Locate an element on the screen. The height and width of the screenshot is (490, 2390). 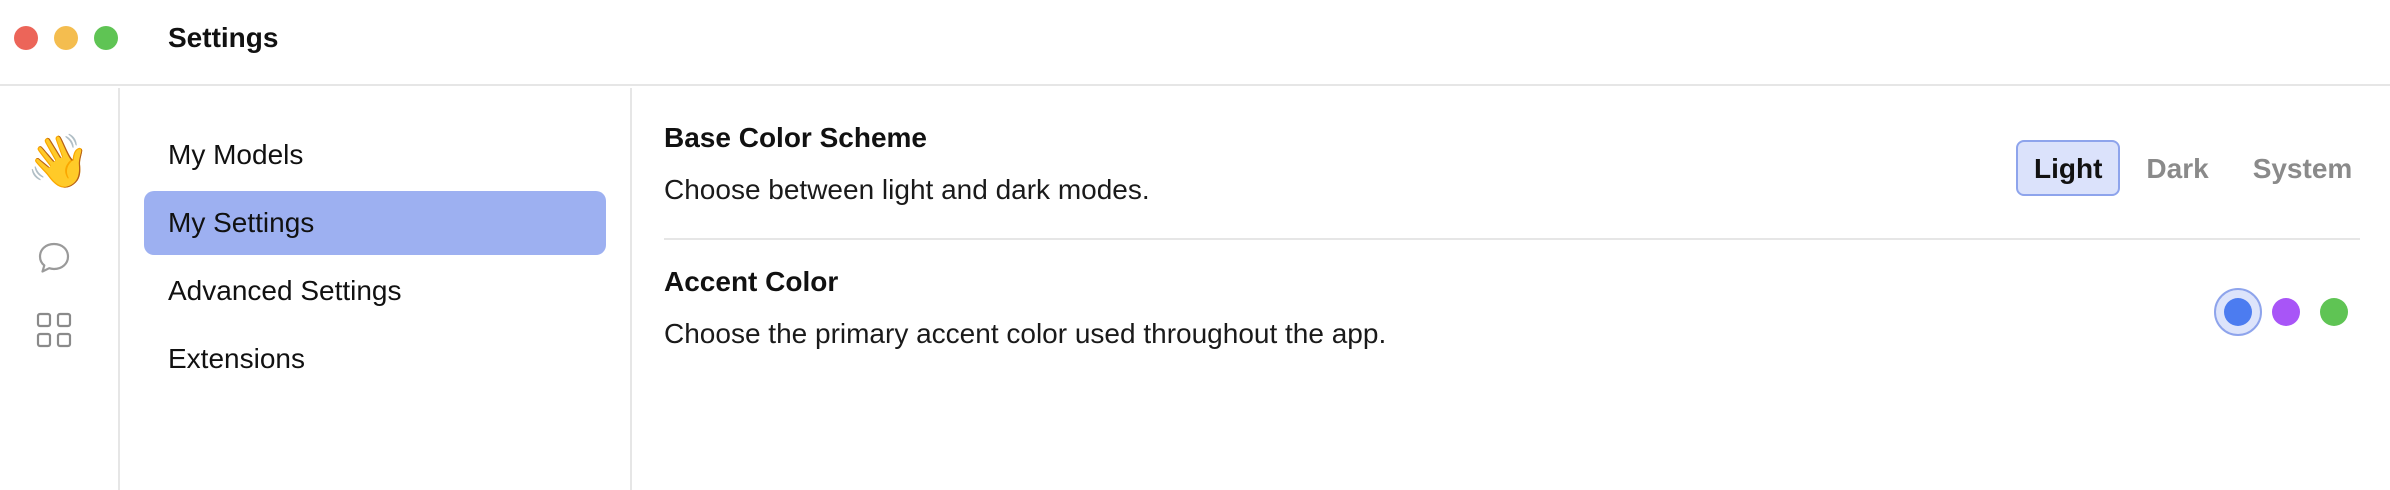
icon-rail: 👋 is located at coordinates (60, 289).